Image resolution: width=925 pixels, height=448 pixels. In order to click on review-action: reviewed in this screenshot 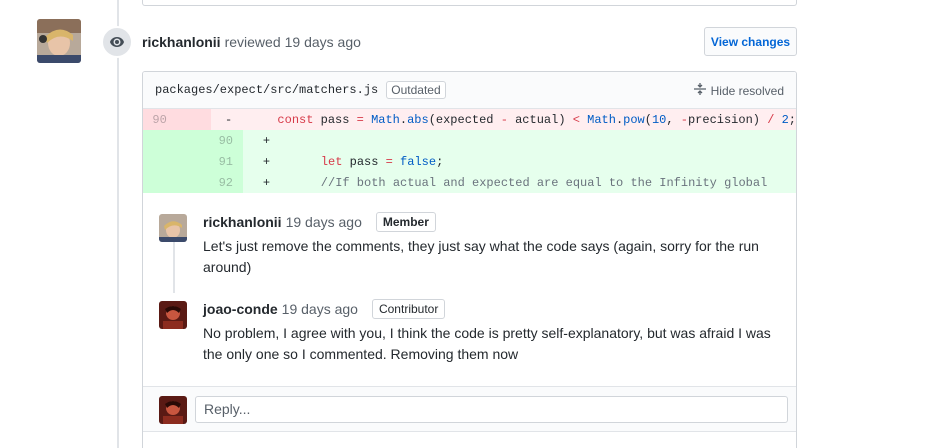, I will do `click(252, 42)`.